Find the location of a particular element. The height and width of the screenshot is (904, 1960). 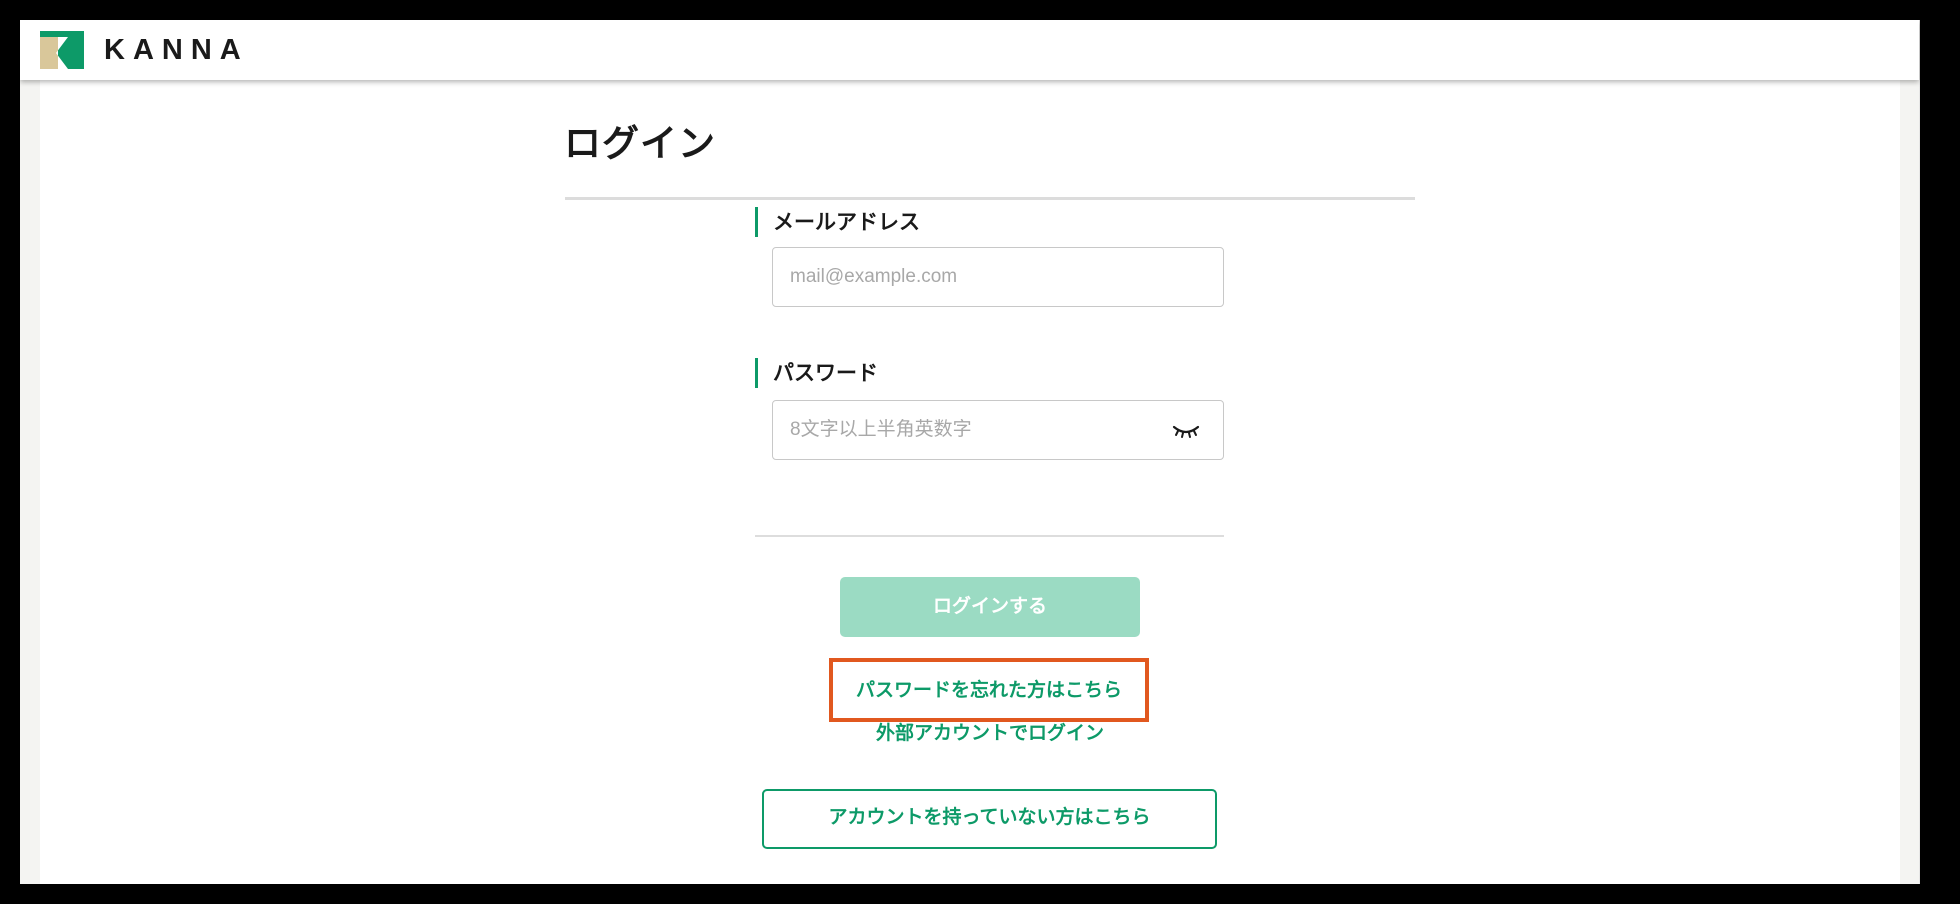

kanna-logo-icon is located at coordinates (62, 50).